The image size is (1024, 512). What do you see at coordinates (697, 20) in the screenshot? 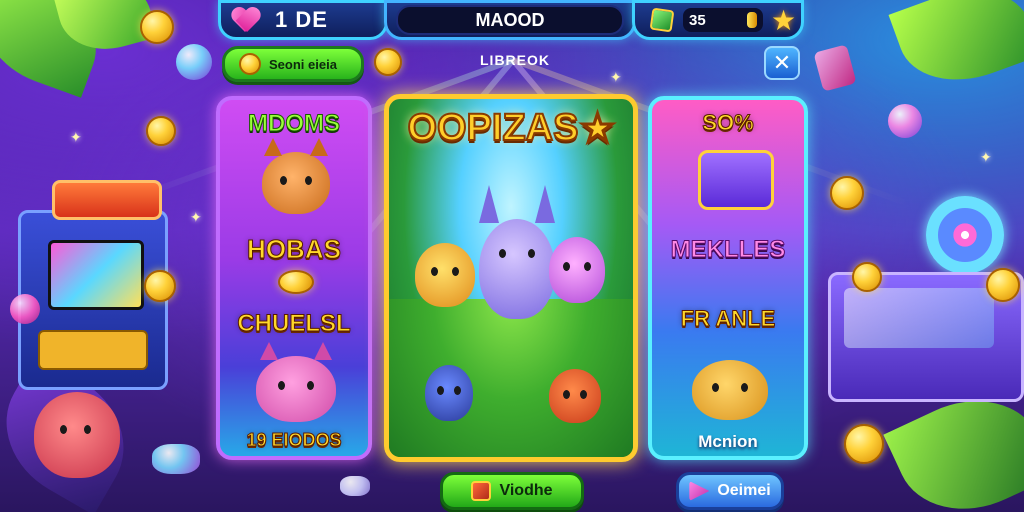
I see `currency-value: 35` at bounding box center [697, 20].